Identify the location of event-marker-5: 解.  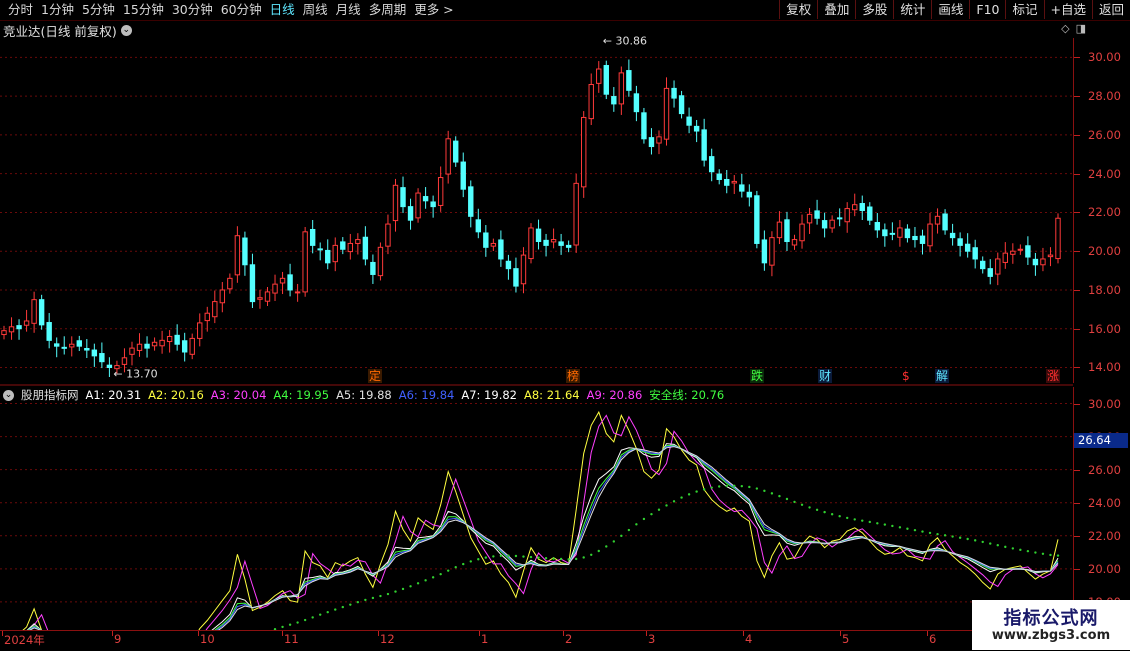
(942, 376).